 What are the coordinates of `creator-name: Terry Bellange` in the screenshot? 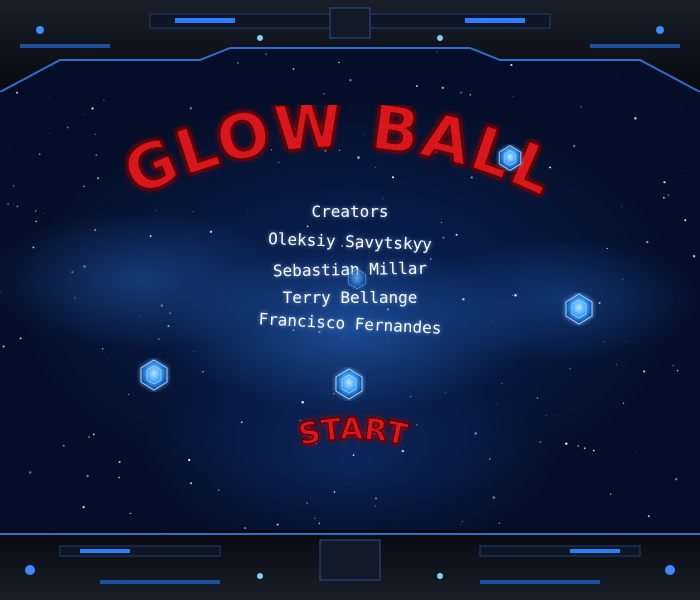 It's located at (350, 297).